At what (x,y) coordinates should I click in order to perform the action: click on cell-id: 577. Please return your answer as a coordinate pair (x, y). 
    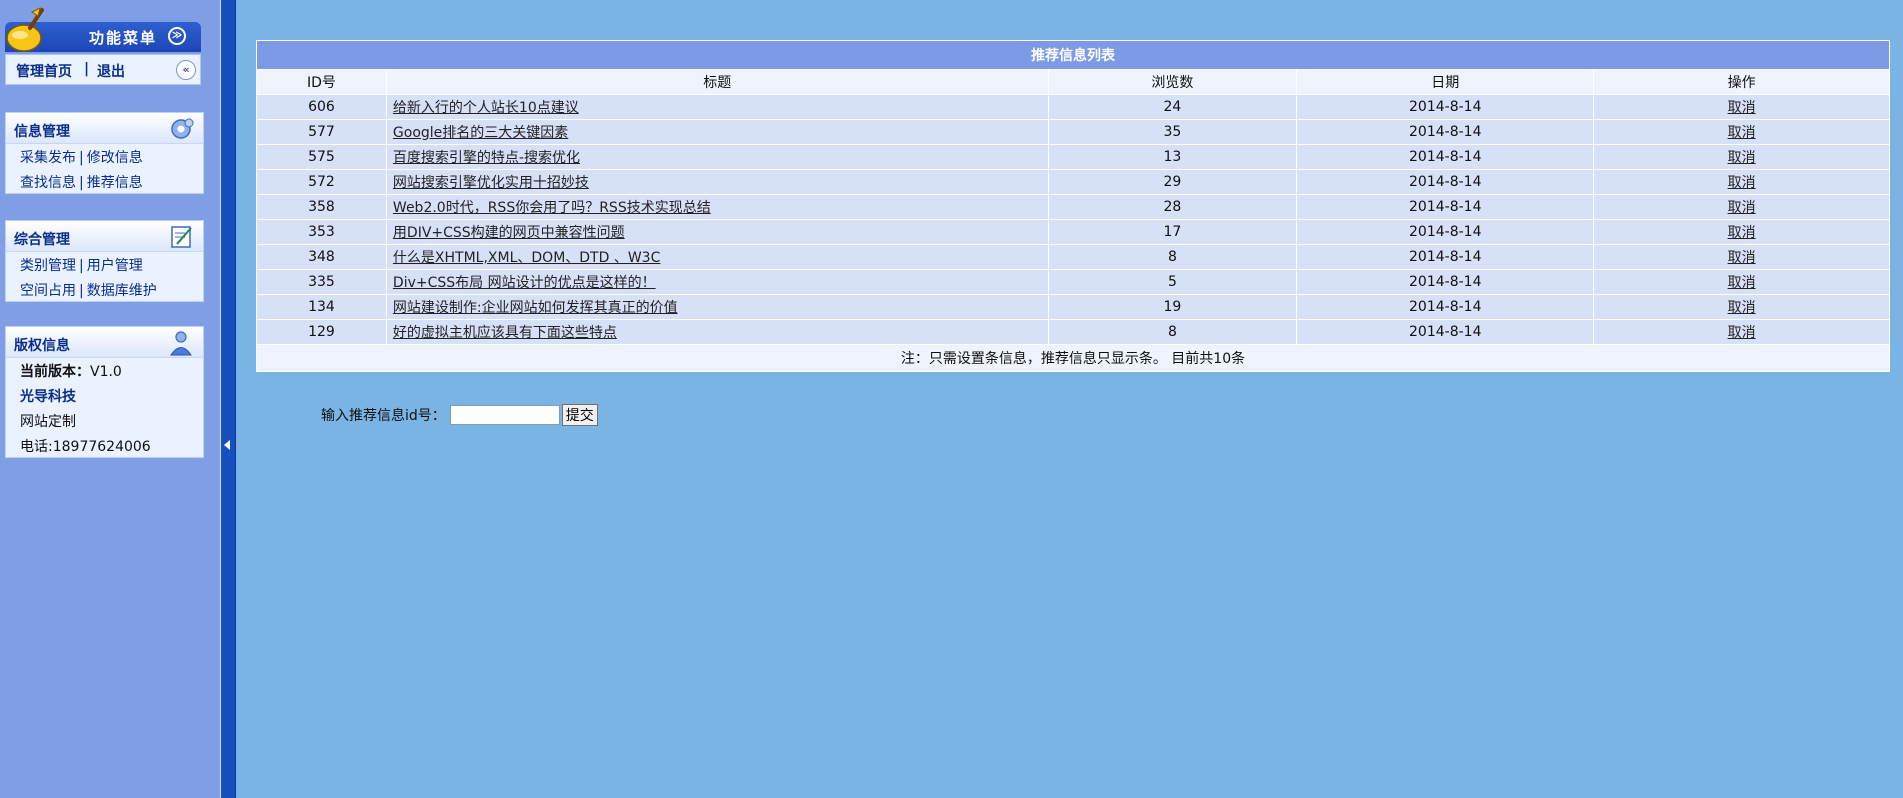
    Looking at the image, I should click on (321, 132).